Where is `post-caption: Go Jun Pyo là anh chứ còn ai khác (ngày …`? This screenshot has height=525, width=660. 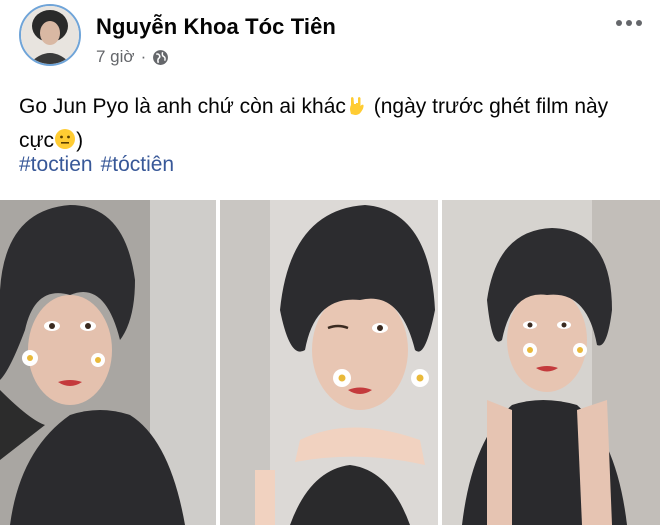
post-caption: Go Jun Pyo là anh chứ còn ai khác (ngày … is located at coordinates (331, 124).